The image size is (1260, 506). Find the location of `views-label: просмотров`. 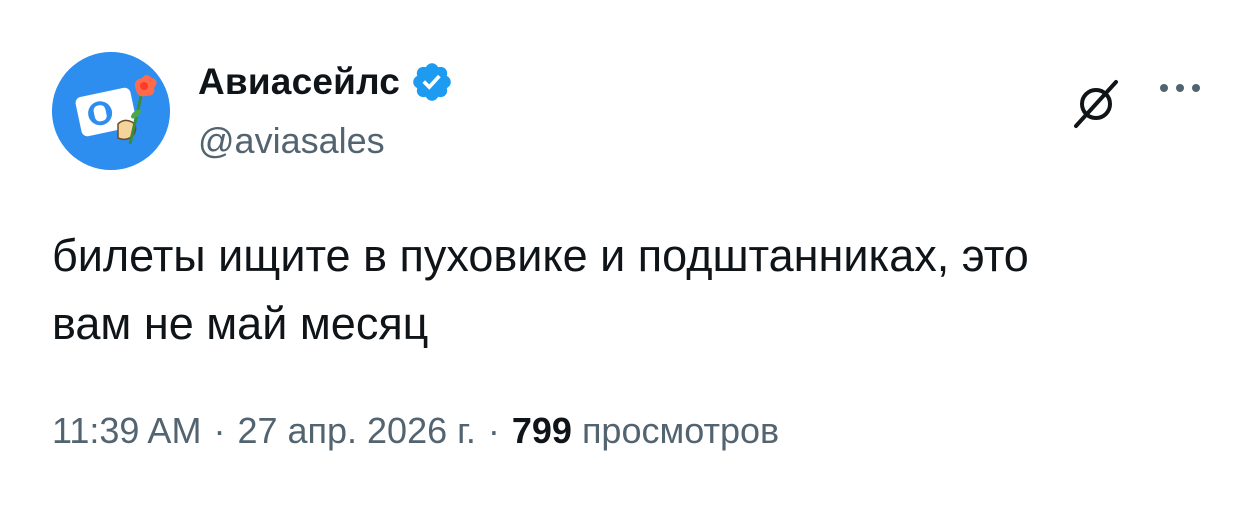

views-label: просмотров is located at coordinates (680, 430).